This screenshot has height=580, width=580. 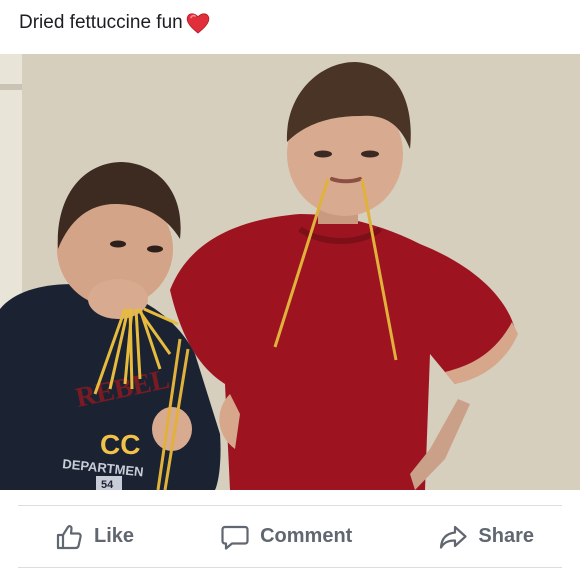 I want to click on speech-bubble-icon, so click(x=235, y=537).